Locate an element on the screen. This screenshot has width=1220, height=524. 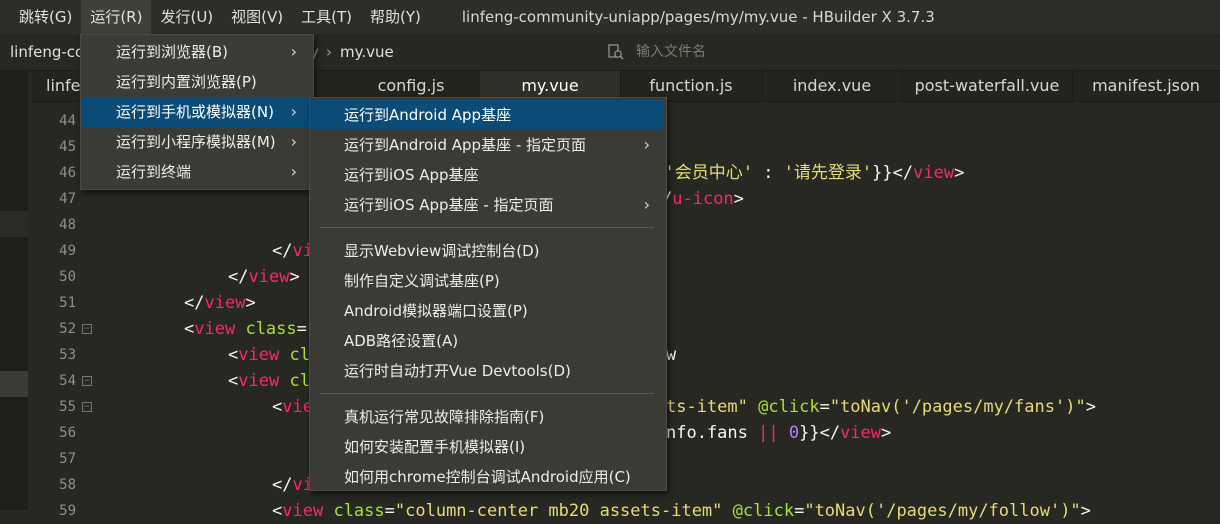
line-number: 57 is located at coordinates (67, 459).